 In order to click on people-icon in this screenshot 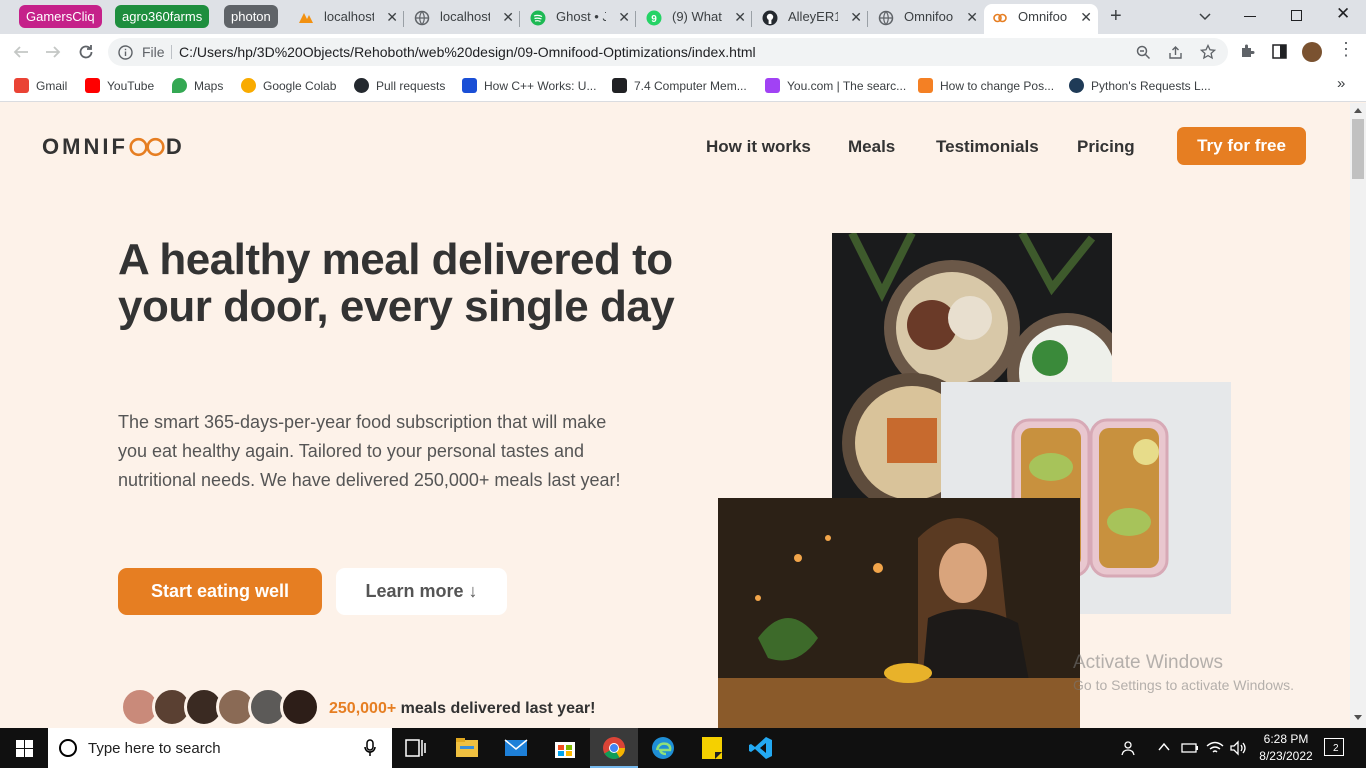, I will do `click(1130, 748)`.